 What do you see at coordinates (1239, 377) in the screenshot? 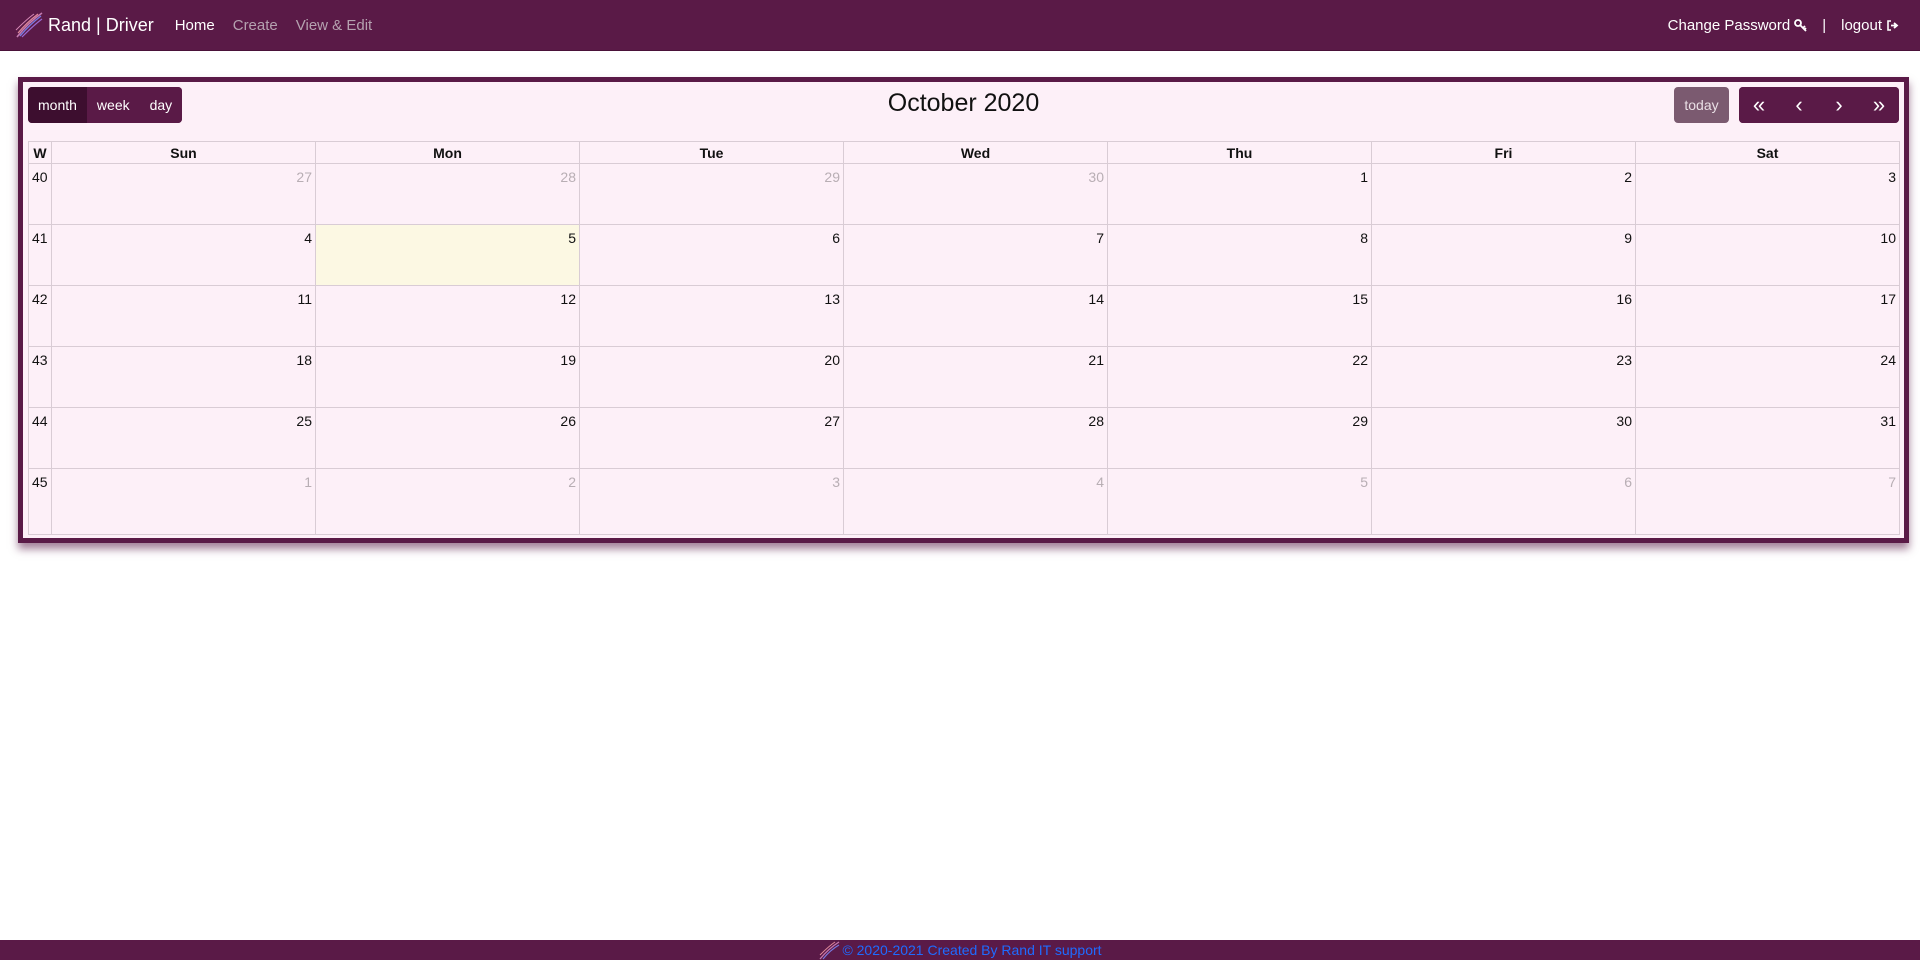
I see `day-cell: 22` at bounding box center [1239, 377].